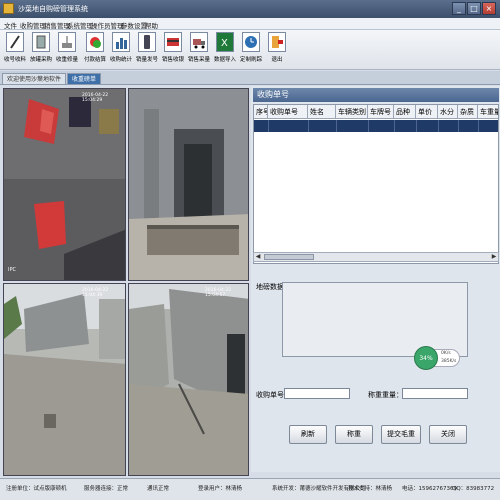  What do you see at coordinates (8, 8) in the screenshot?
I see `app-icon` at bounding box center [8, 8].